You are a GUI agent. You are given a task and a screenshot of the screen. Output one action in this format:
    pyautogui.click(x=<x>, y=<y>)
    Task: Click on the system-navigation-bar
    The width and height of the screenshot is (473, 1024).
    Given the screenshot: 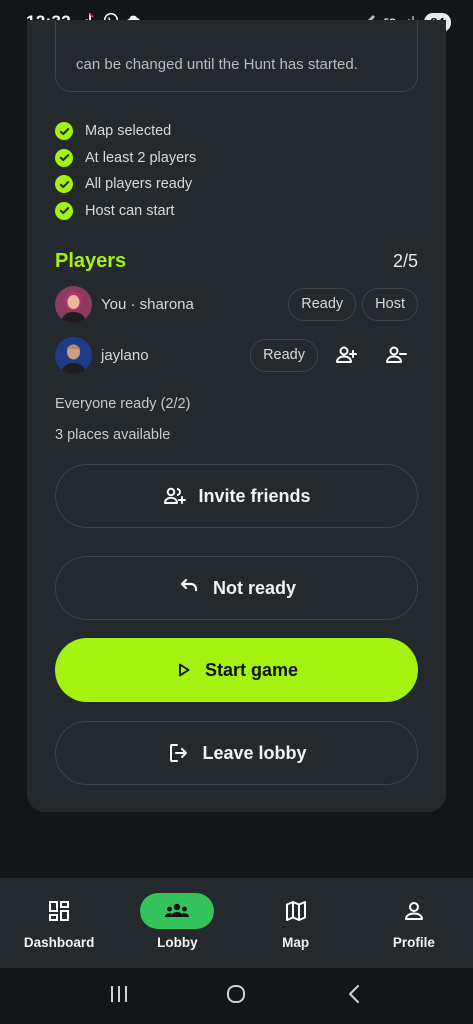 What is the action you would take?
    pyautogui.click(x=236, y=996)
    